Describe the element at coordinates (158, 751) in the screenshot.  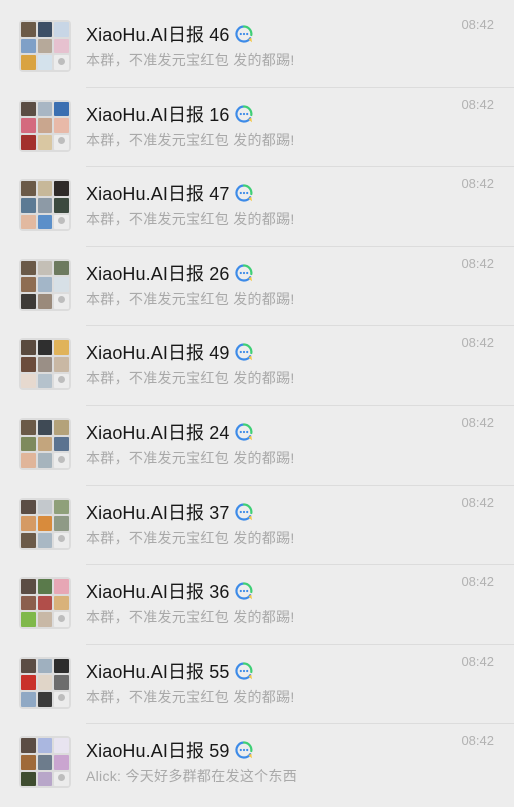
I see `chat-title: XiaoHu.AI日报 59` at that location.